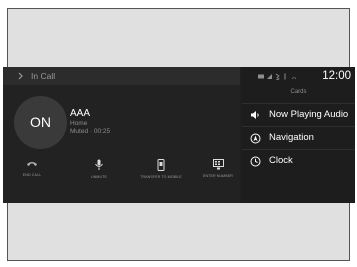  I want to click on caller-name: AAA, so click(80, 113).